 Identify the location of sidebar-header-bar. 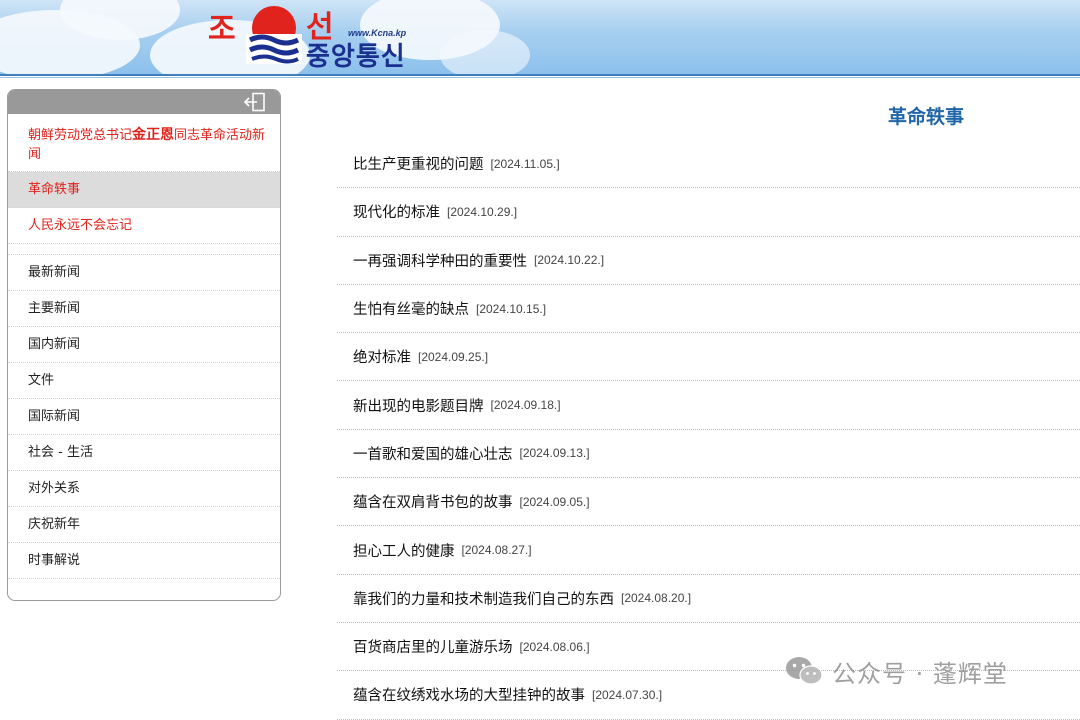
(144, 102).